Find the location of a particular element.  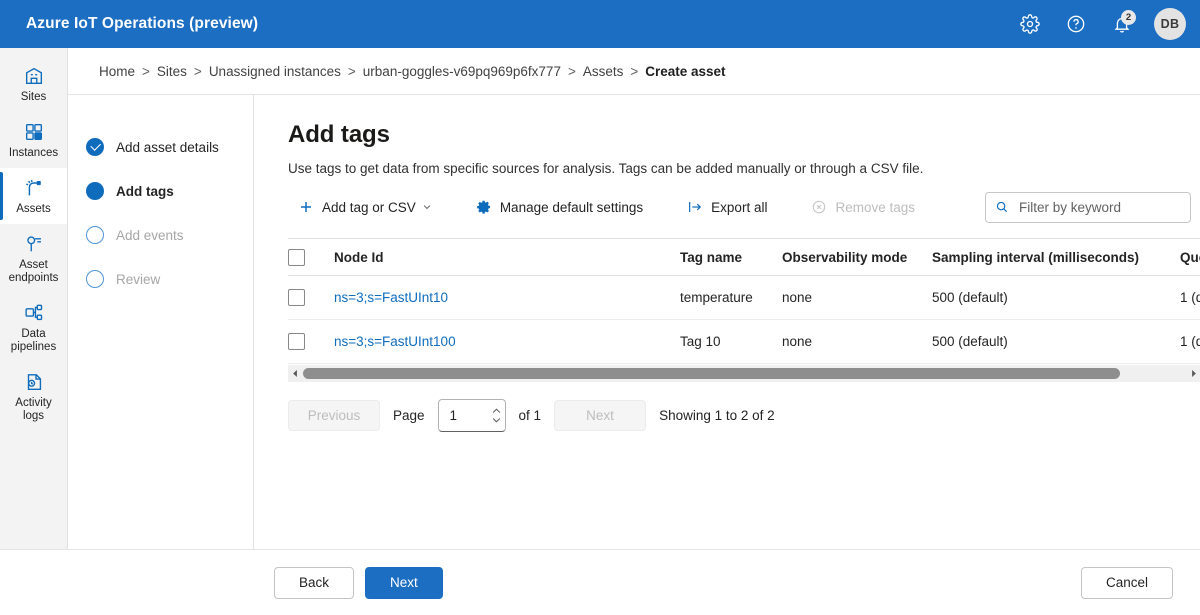

page-number-stepper is located at coordinates (471, 415).